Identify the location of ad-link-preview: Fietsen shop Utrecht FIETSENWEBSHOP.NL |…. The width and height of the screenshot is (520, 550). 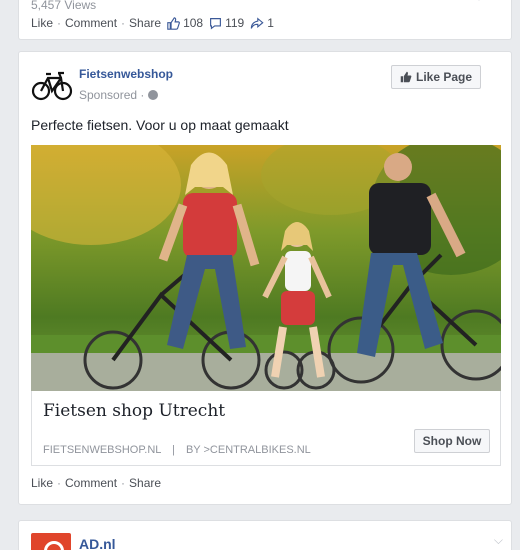
(266, 428).